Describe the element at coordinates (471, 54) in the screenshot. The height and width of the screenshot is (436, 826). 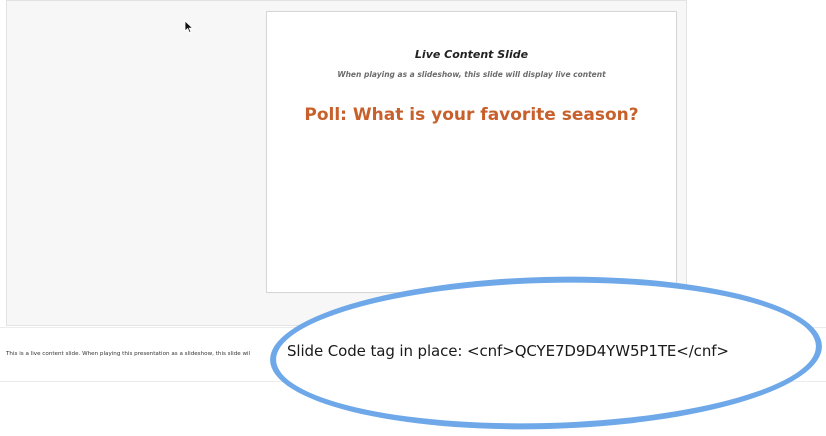
I see `slide-title: Live Content Slide` at that location.